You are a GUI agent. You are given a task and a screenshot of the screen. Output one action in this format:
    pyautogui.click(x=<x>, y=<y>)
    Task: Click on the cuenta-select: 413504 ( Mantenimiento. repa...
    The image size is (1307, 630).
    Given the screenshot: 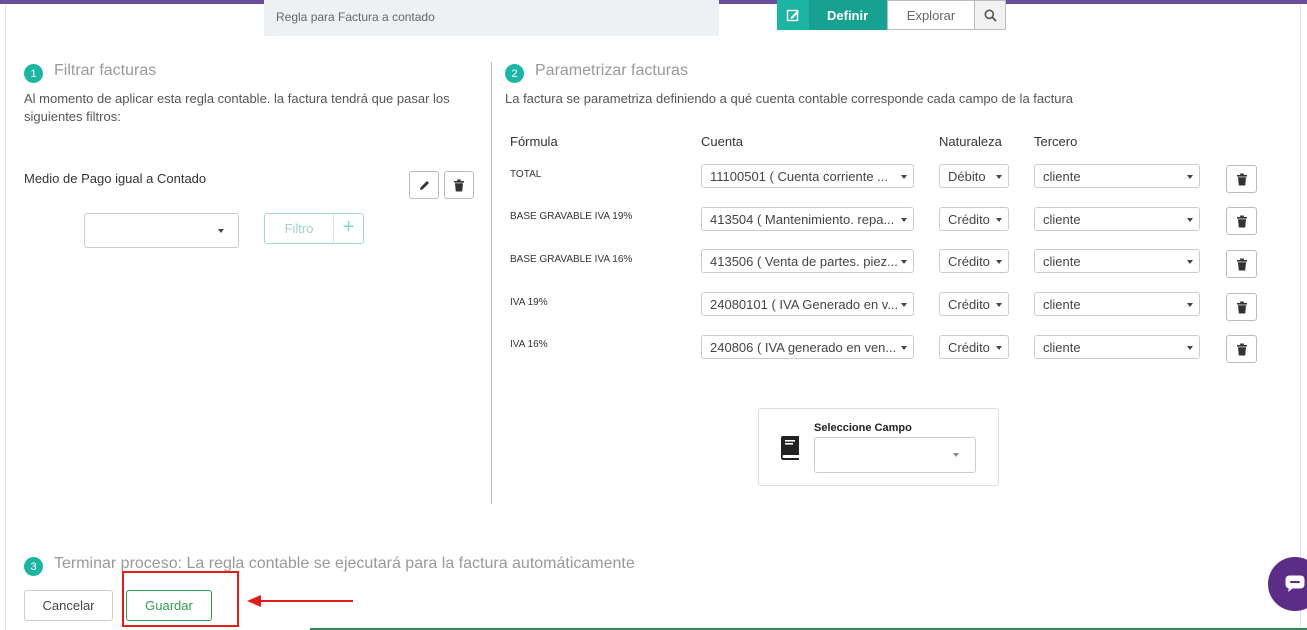 What is the action you would take?
    pyautogui.click(x=807, y=219)
    